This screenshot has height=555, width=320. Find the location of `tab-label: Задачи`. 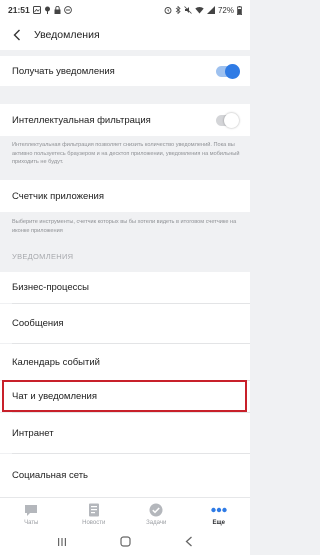

tab-label: Задачи is located at coordinates (156, 523).